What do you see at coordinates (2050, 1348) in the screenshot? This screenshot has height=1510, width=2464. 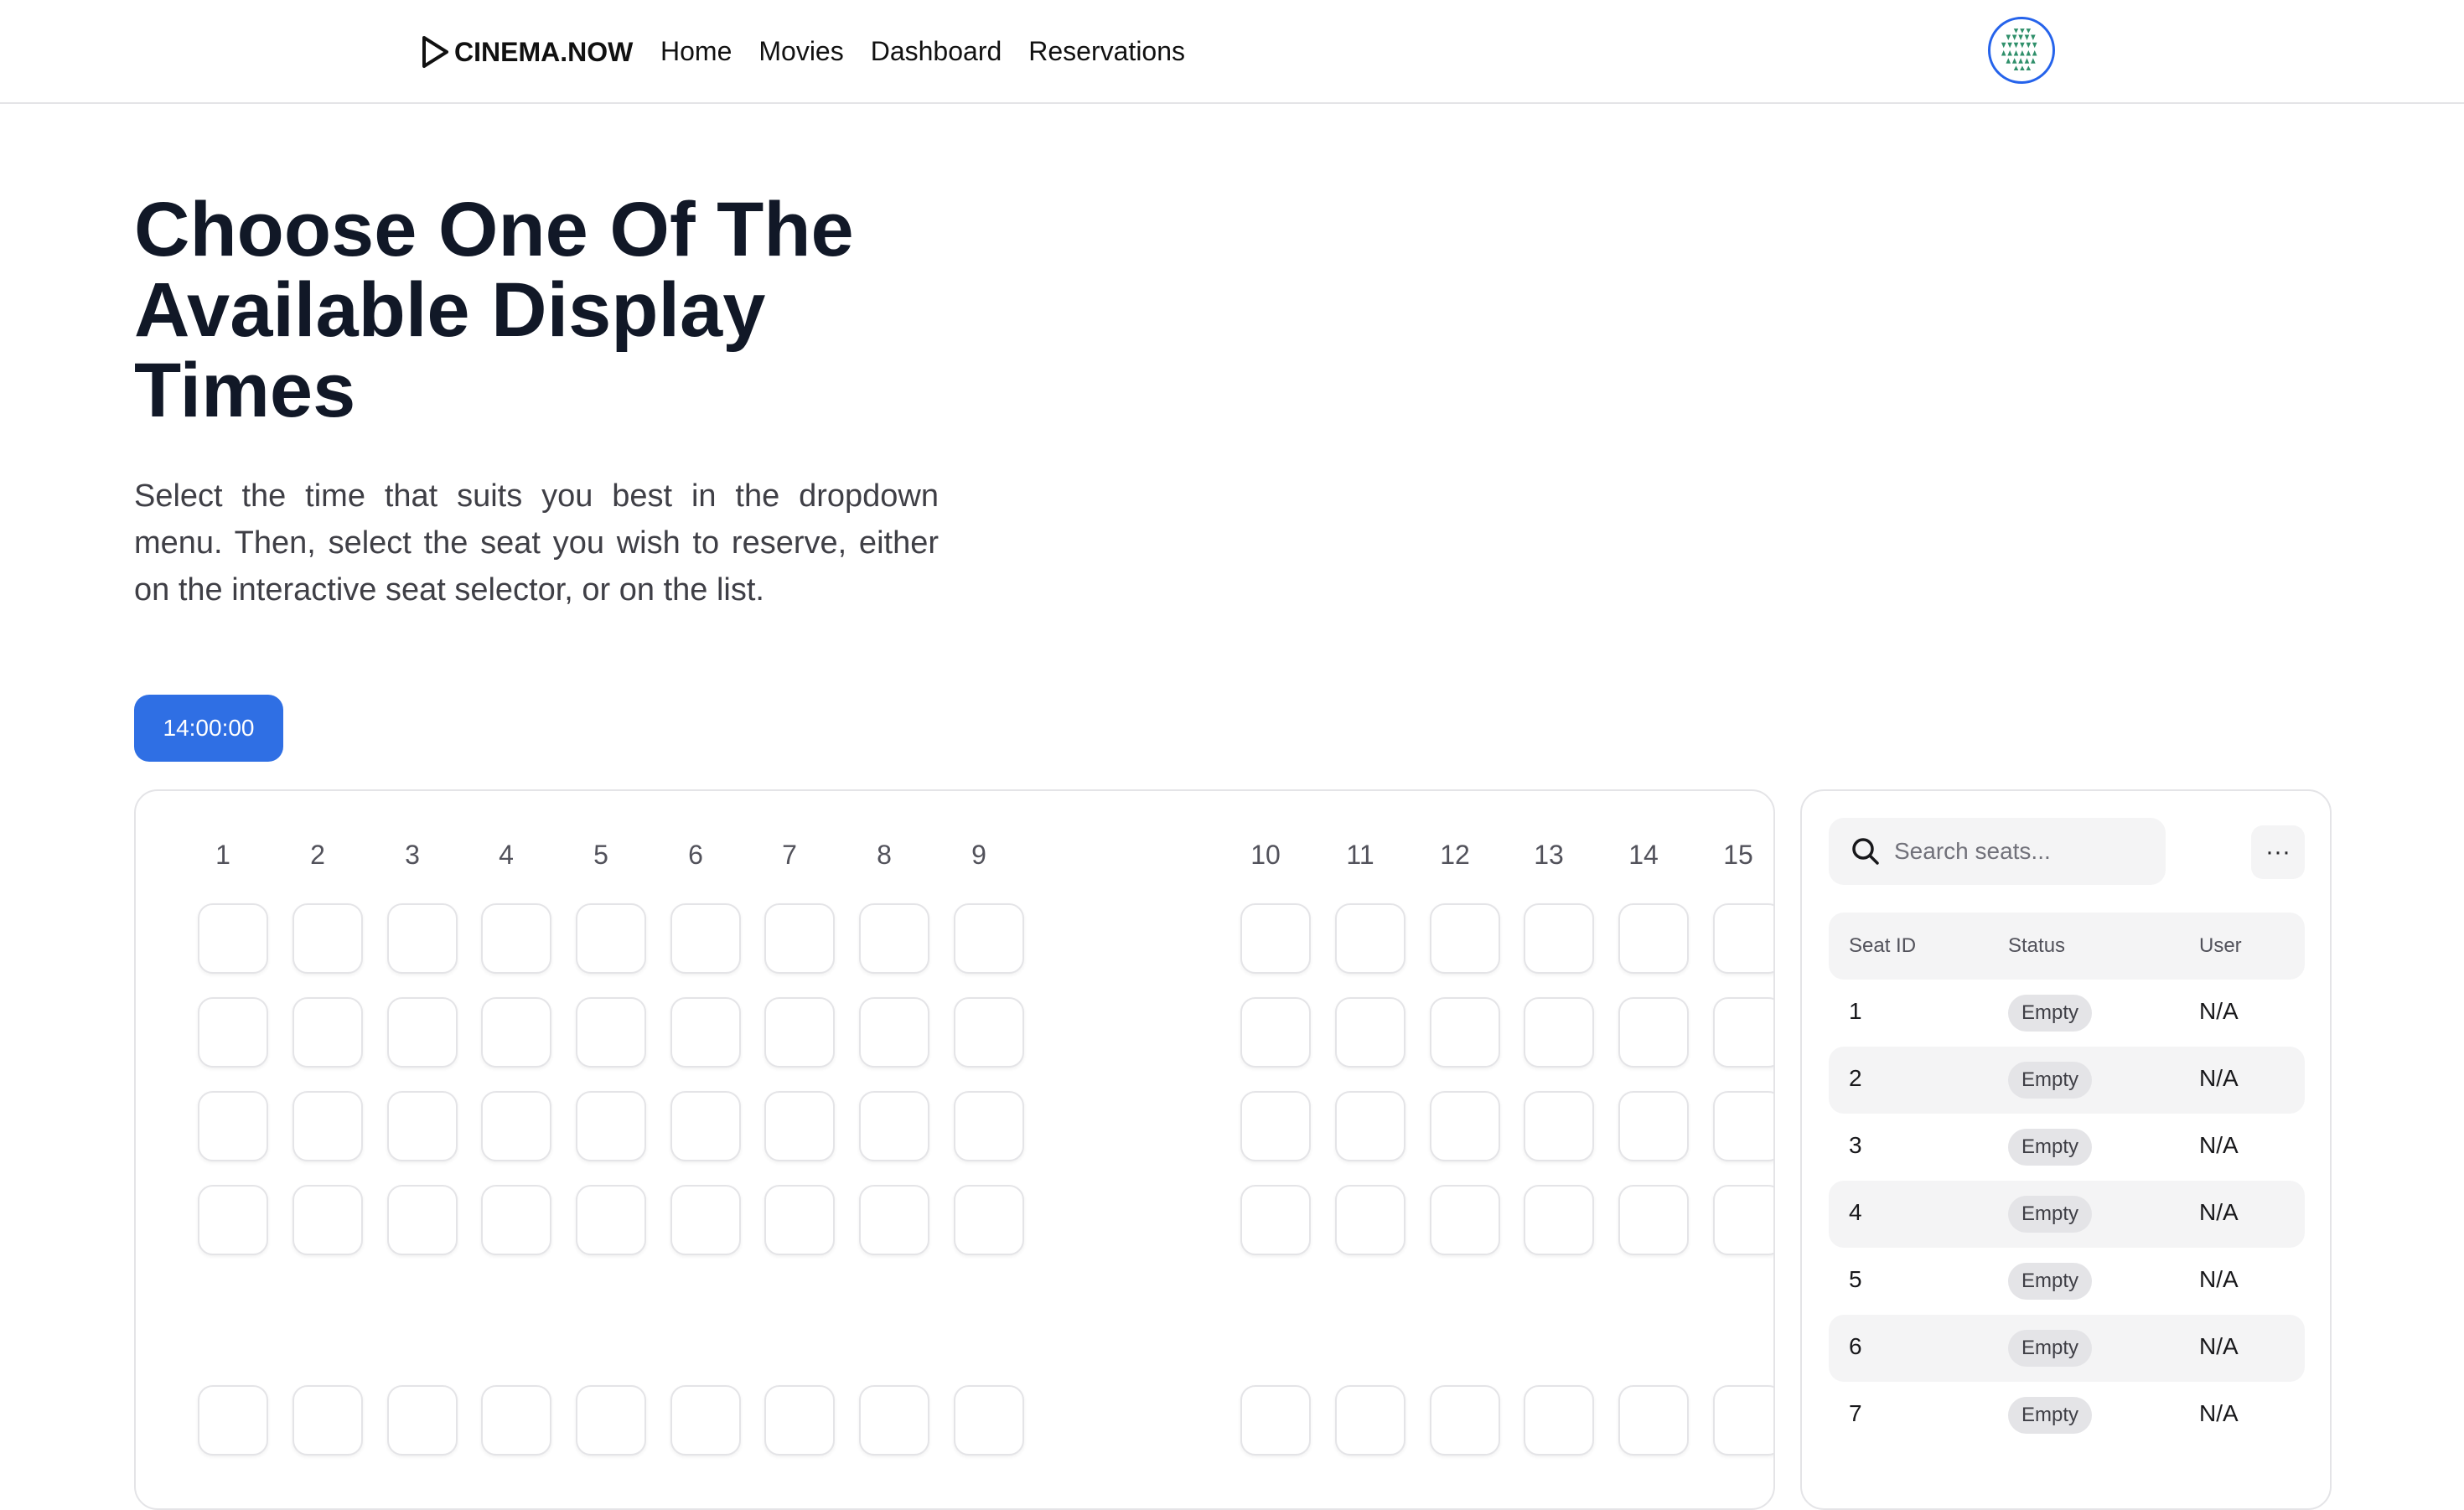 I see `status-badge: Empty` at bounding box center [2050, 1348].